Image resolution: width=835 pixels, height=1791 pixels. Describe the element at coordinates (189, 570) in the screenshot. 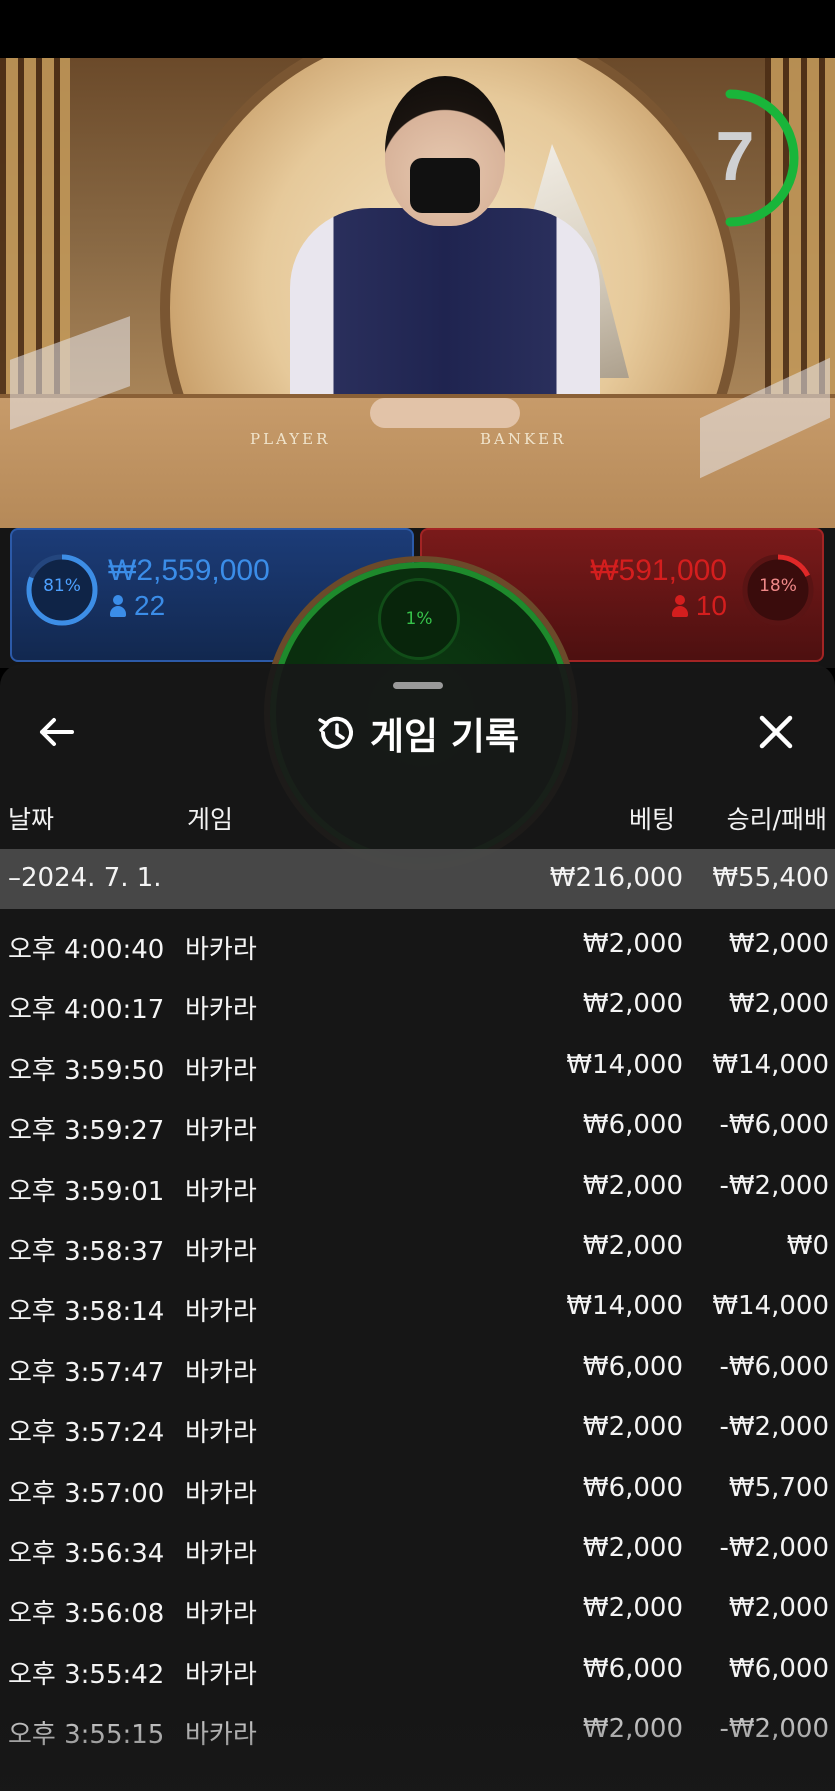

I see `player-bet-amount: ₩2,559,000` at that location.